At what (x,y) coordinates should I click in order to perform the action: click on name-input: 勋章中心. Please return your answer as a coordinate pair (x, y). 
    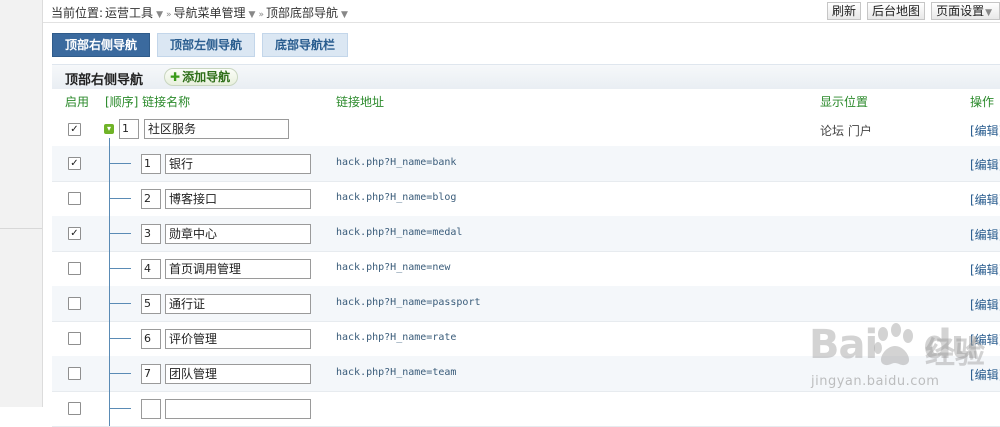
    Looking at the image, I should click on (238, 234).